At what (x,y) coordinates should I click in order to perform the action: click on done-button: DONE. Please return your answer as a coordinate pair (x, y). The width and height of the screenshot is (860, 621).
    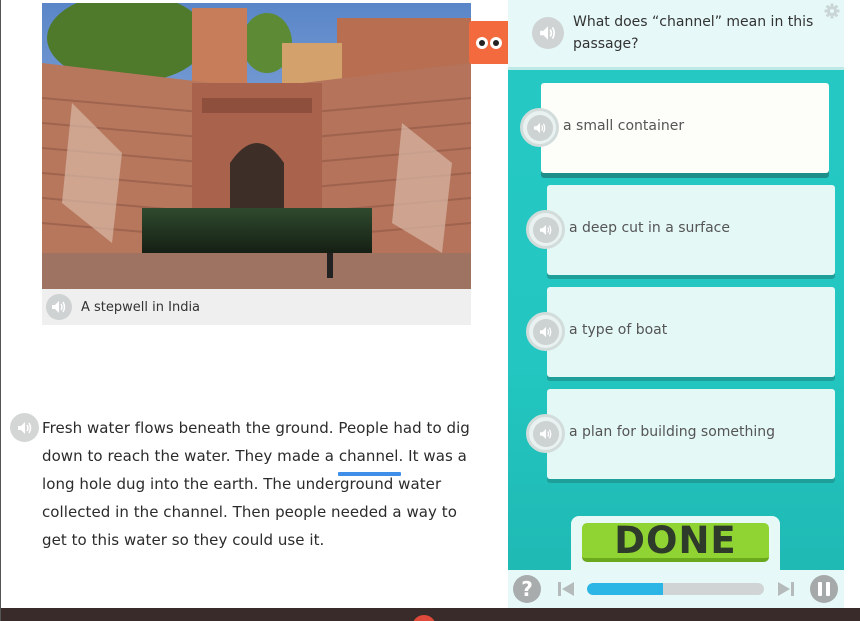
    Looking at the image, I should click on (675, 540).